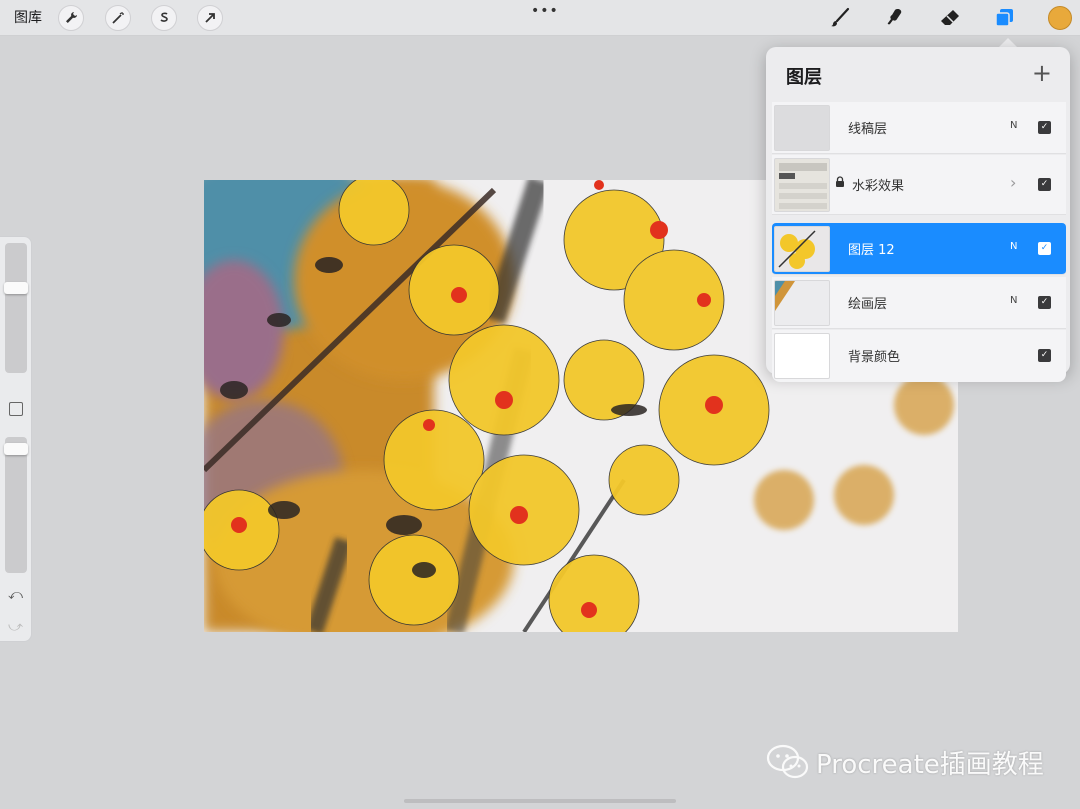  Describe the element at coordinates (16, 409) in the screenshot. I see `modify-button` at that location.